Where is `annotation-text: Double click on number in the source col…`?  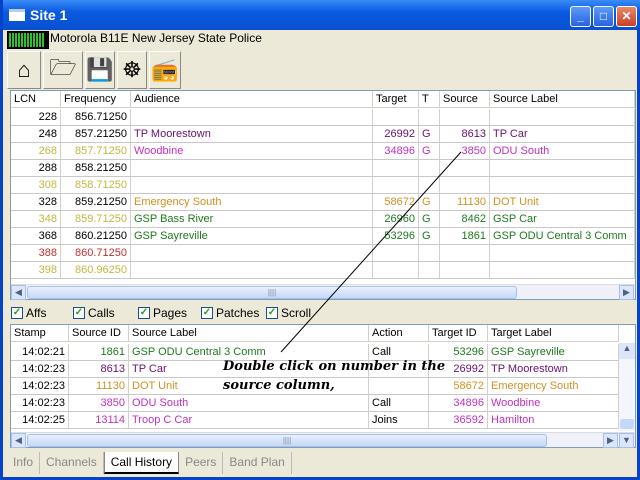 annotation-text: Double click on number in the source col… is located at coordinates (334, 376).